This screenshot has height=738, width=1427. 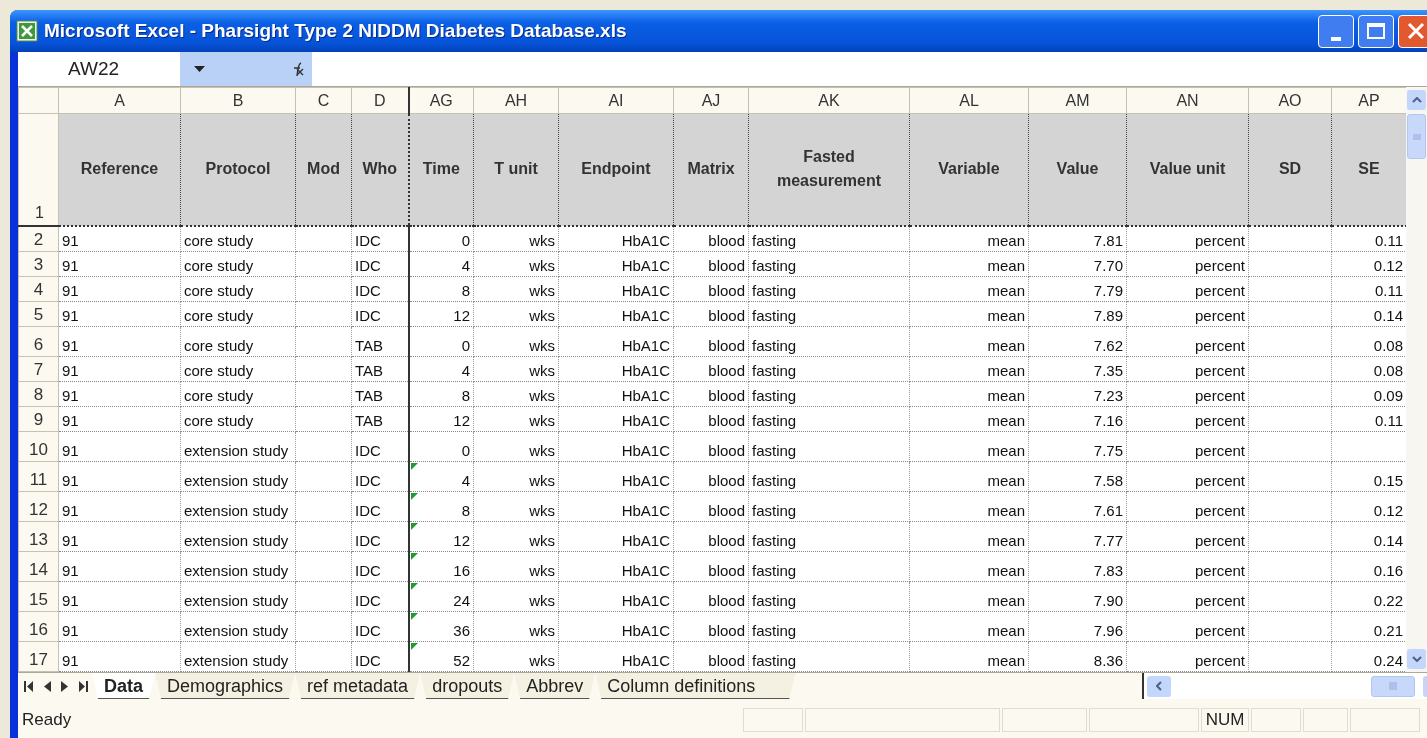 What do you see at coordinates (380, 100) in the screenshot?
I see `column-header: D` at bounding box center [380, 100].